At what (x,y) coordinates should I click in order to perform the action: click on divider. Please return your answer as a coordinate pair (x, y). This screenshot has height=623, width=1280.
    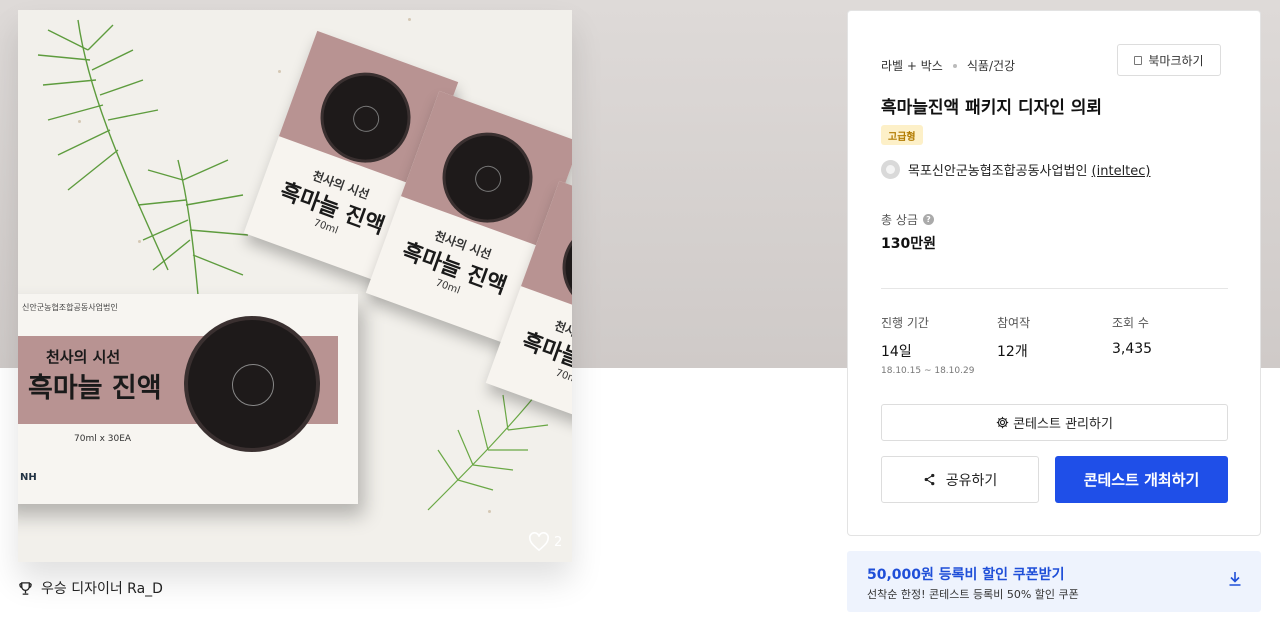
    Looking at the image, I should click on (1054, 288).